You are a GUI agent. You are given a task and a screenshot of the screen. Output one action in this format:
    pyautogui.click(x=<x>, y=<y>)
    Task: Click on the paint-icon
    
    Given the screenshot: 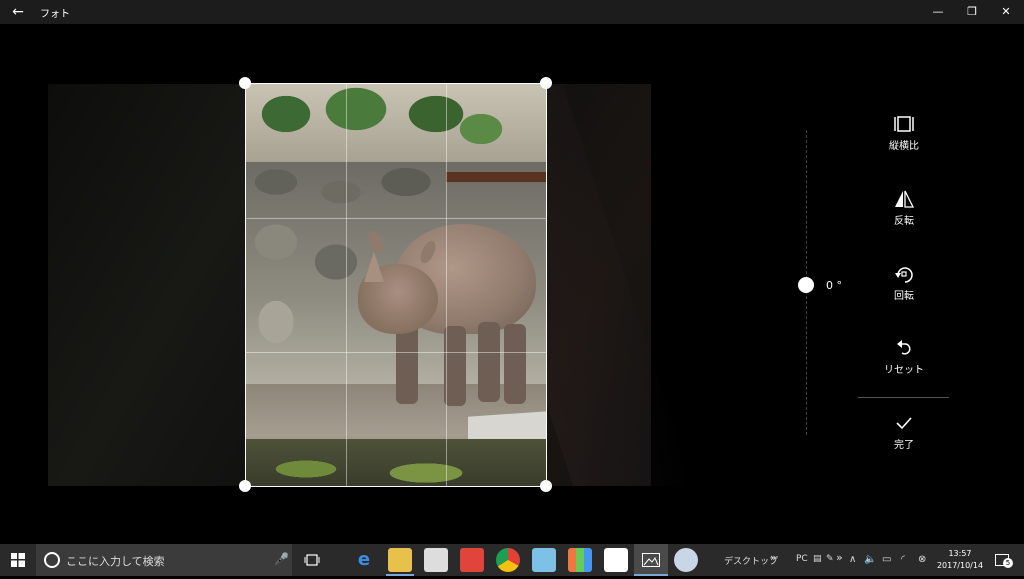 What is the action you would take?
    pyautogui.click(x=686, y=560)
    